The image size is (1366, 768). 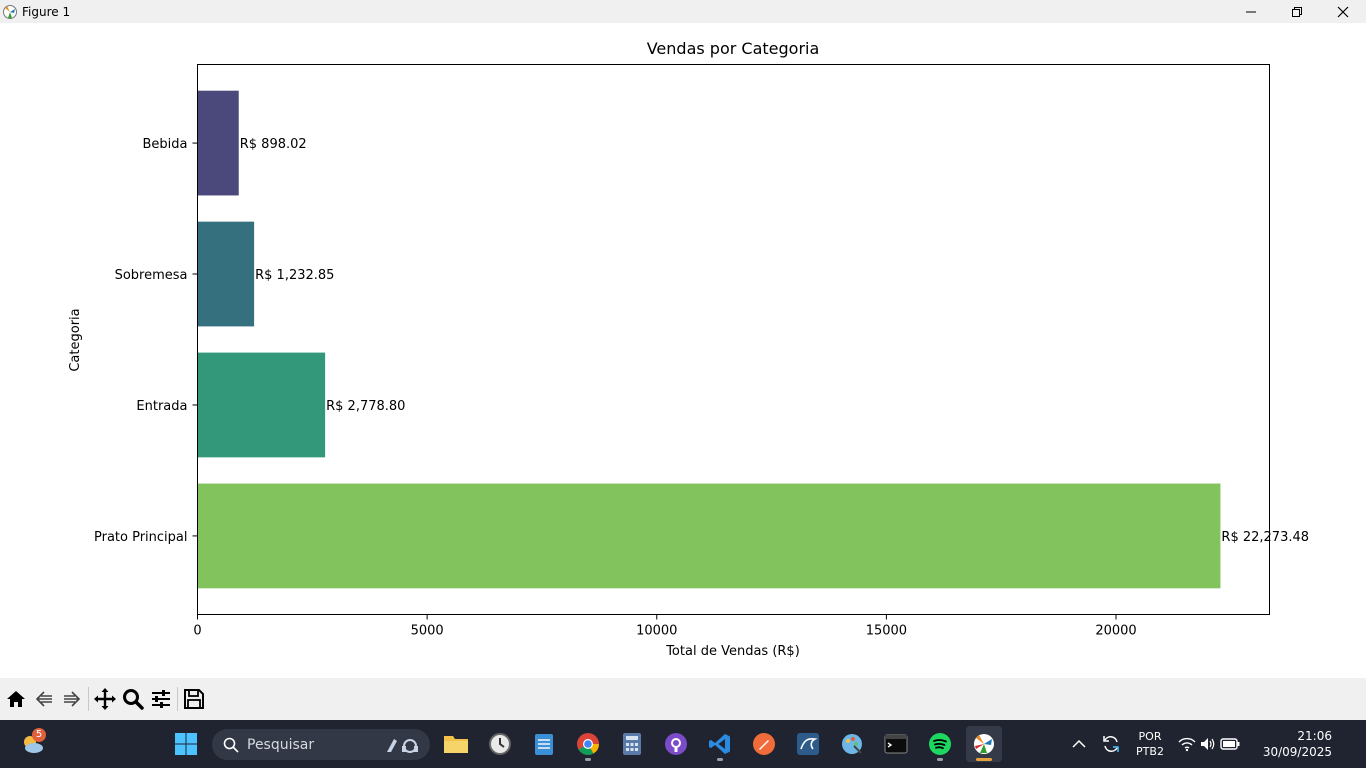 I want to click on terminal-icon, so click(x=896, y=744).